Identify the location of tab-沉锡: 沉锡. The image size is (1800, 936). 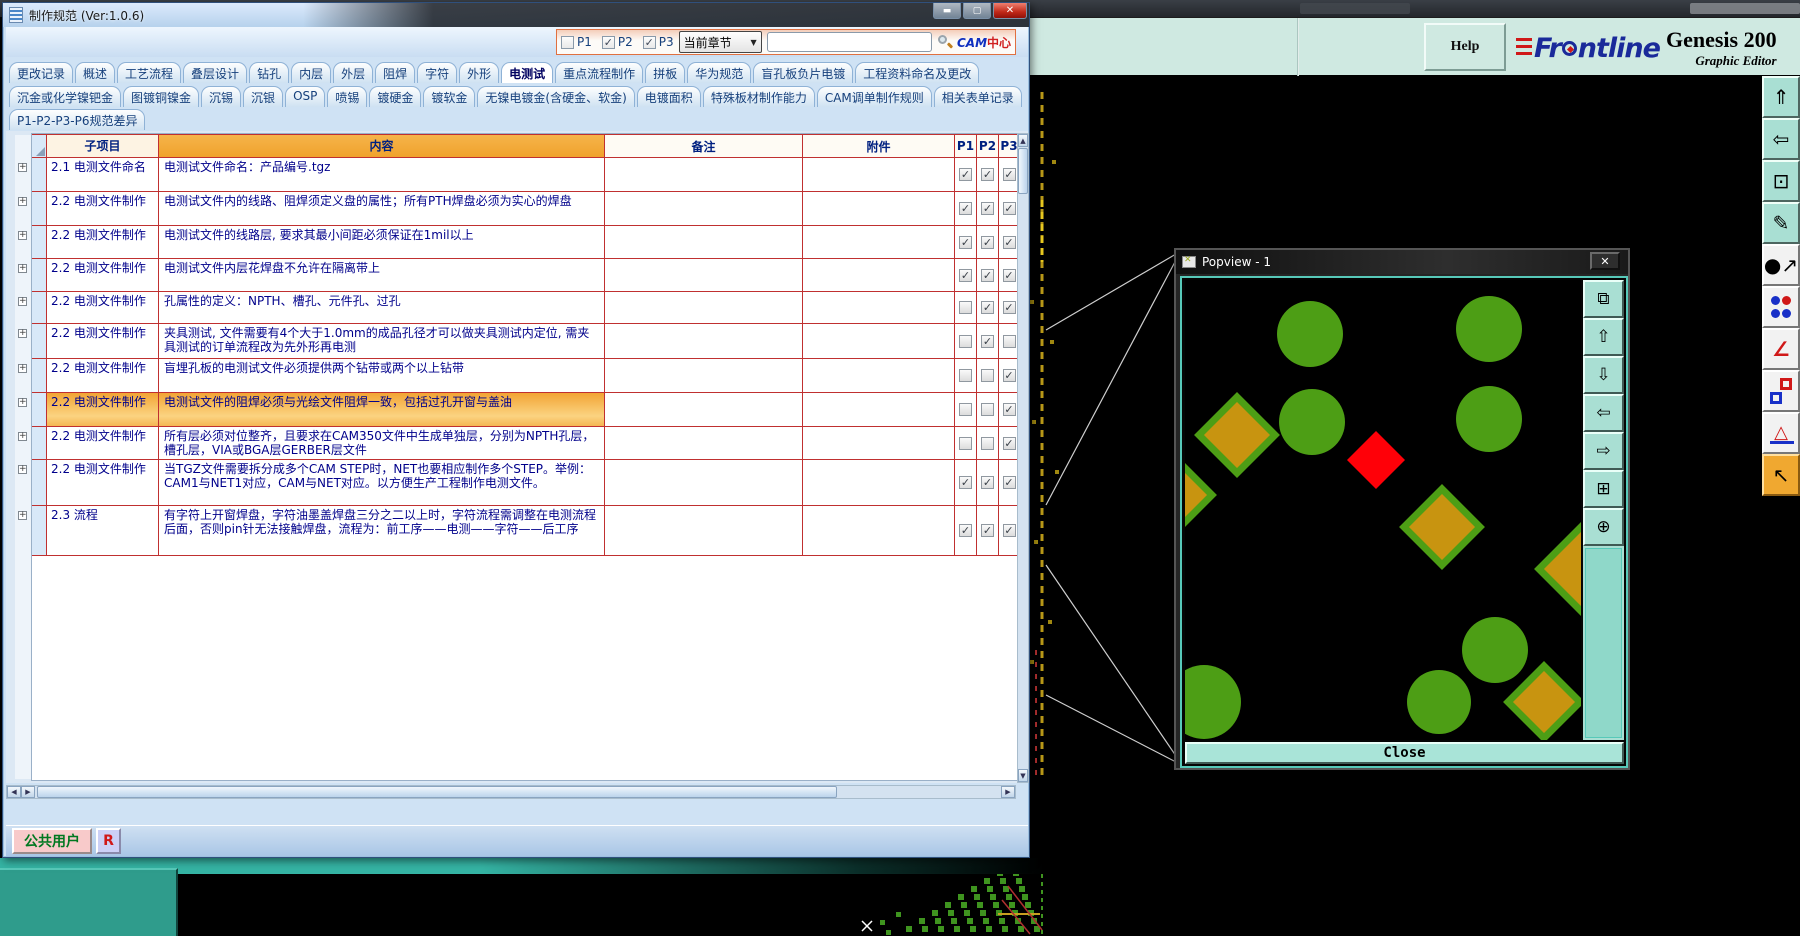
(221, 96).